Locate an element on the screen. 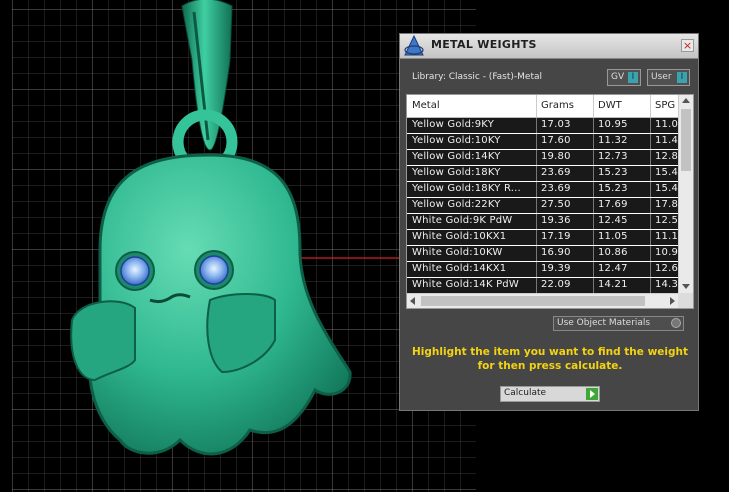 The width and height of the screenshot is (729, 492). cell-grams: 19.39 is located at coordinates (556, 268).